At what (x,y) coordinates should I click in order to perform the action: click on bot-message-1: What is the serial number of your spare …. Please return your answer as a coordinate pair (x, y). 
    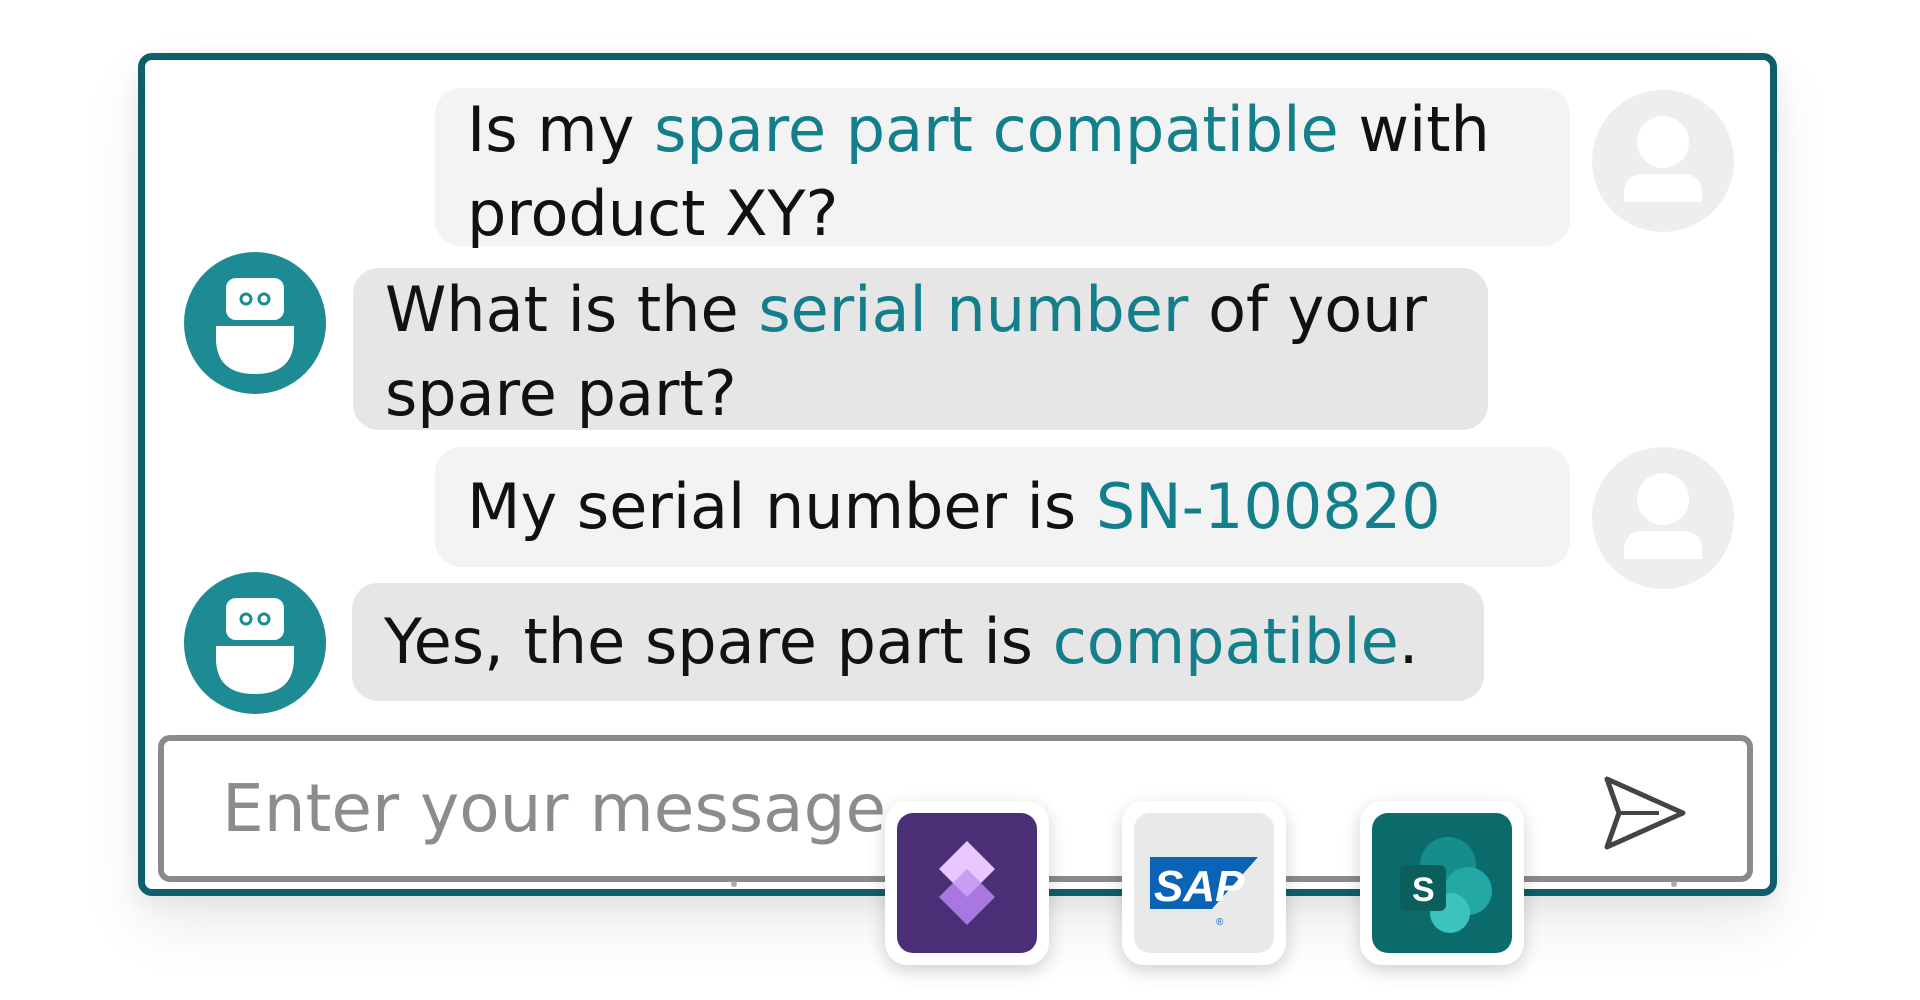
    Looking at the image, I should click on (920, 349).